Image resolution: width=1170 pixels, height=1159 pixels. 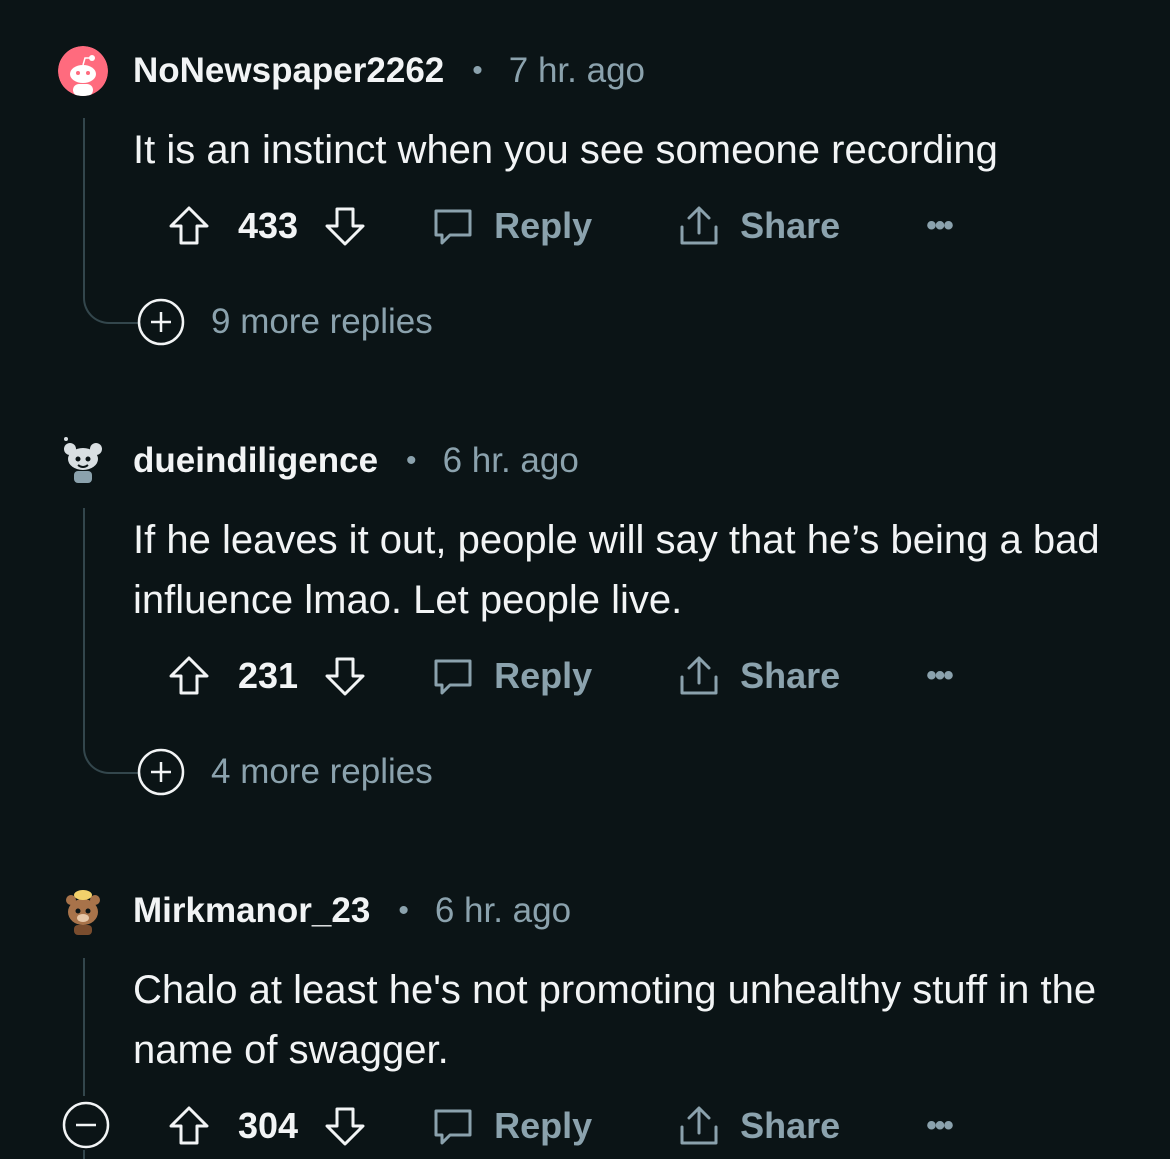 What do you see at coordinates (268, 225) in the screenshot?
I see `vote-score: 433` at bounding box center [268, 225].